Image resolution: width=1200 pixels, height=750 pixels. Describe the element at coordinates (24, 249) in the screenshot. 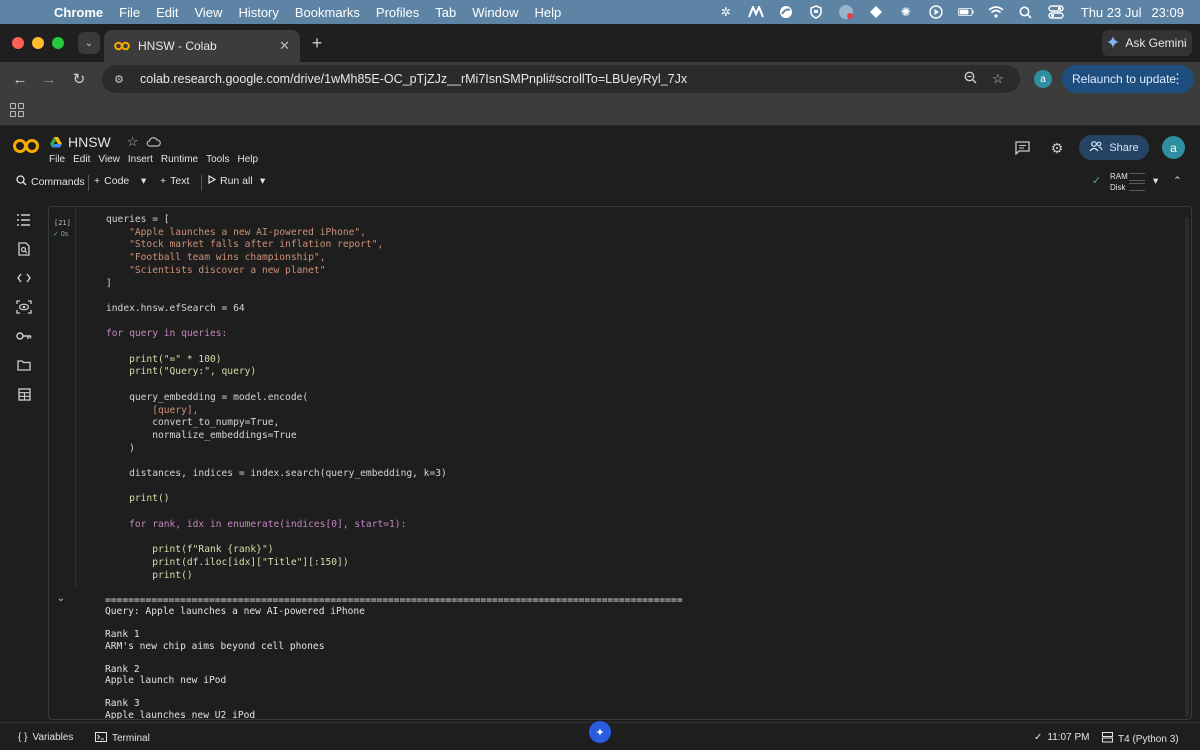

I see `find-icon` at that location.